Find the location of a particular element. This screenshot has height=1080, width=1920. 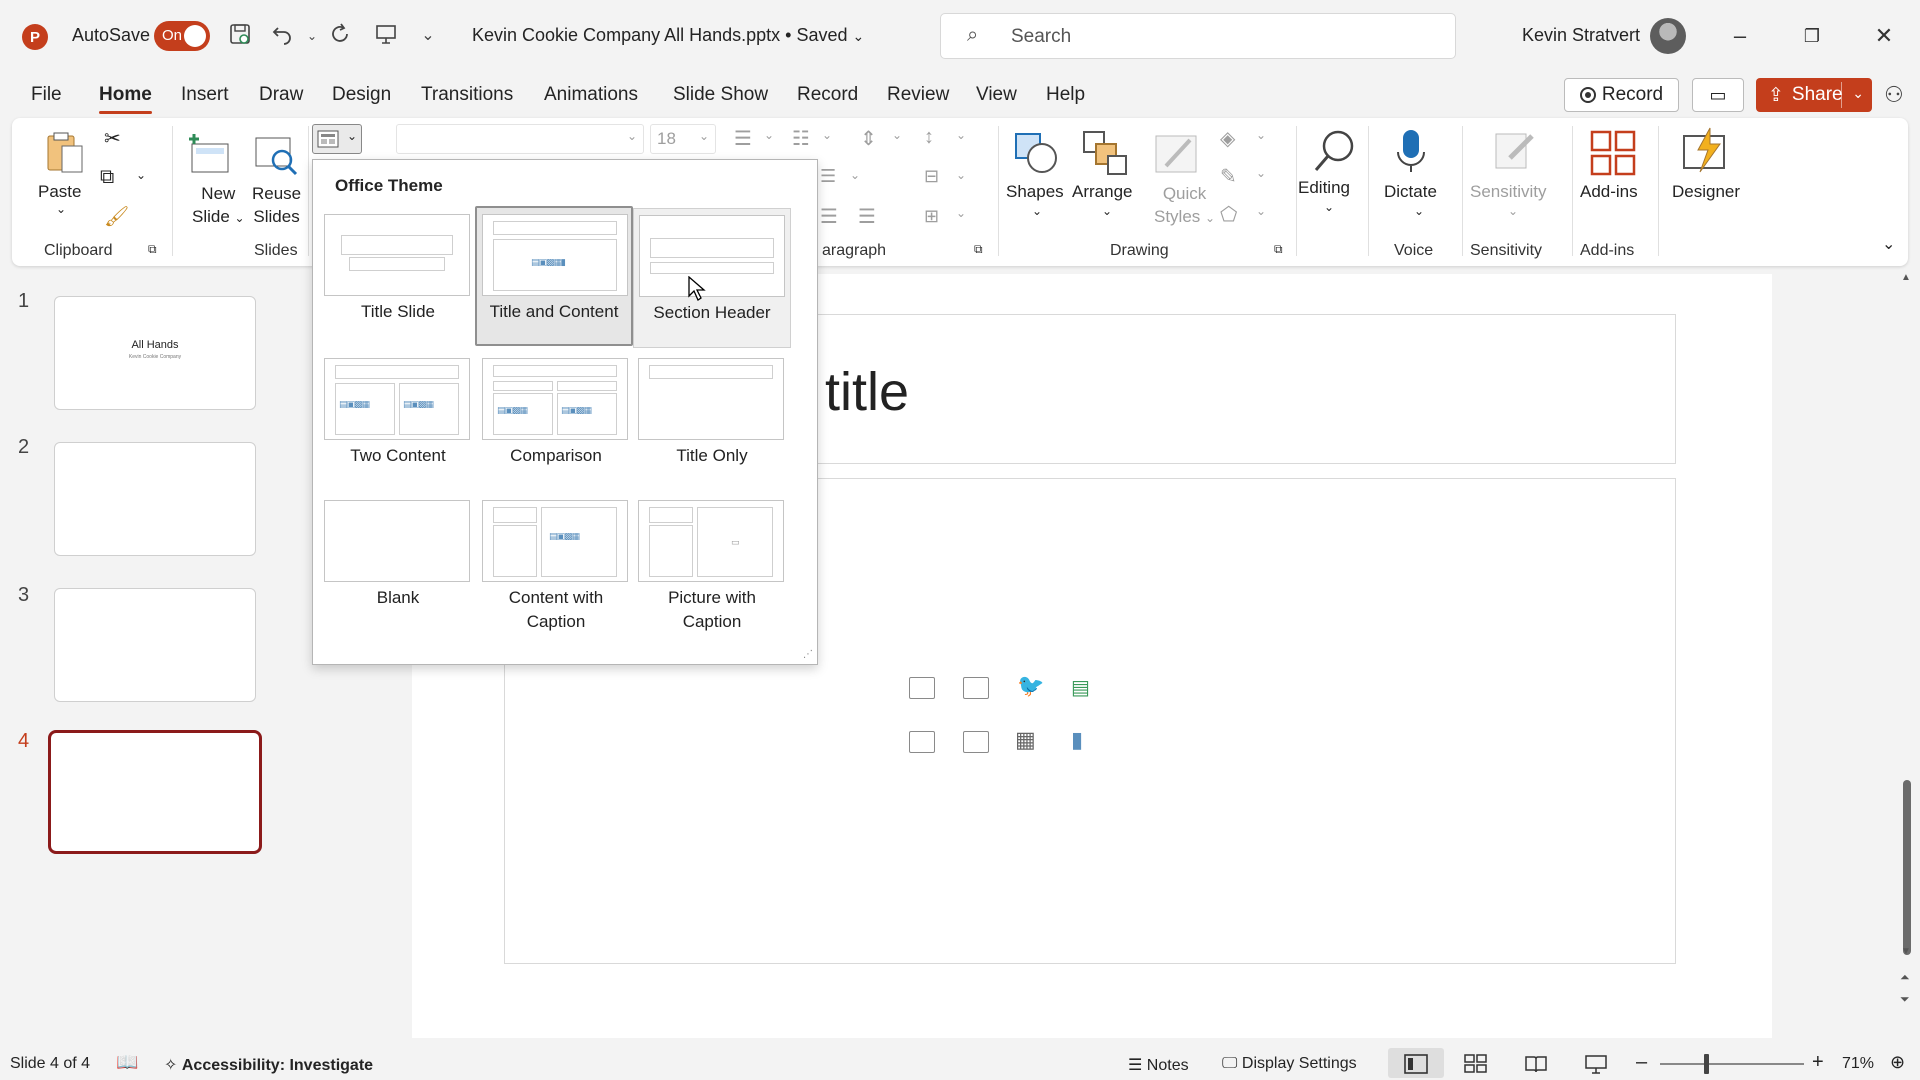

microphone-icon is located at coordinates (1411, 151).